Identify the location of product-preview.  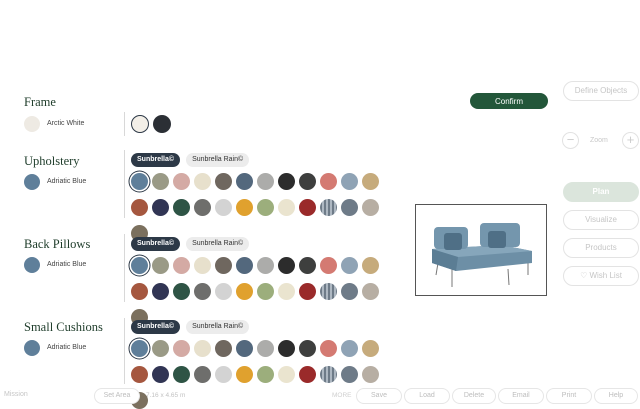
(481, 250).